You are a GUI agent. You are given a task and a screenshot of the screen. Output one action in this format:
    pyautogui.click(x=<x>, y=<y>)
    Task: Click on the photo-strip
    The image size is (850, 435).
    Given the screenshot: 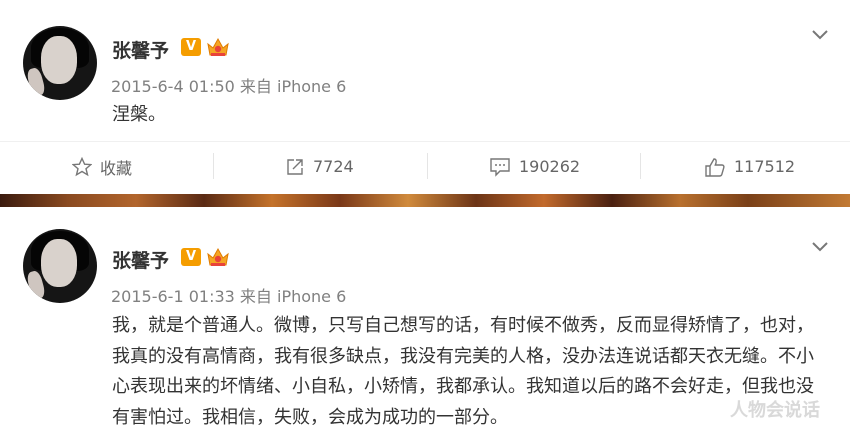 What is the action you would take?
    pyautogui.click(x=425, y=200)
    